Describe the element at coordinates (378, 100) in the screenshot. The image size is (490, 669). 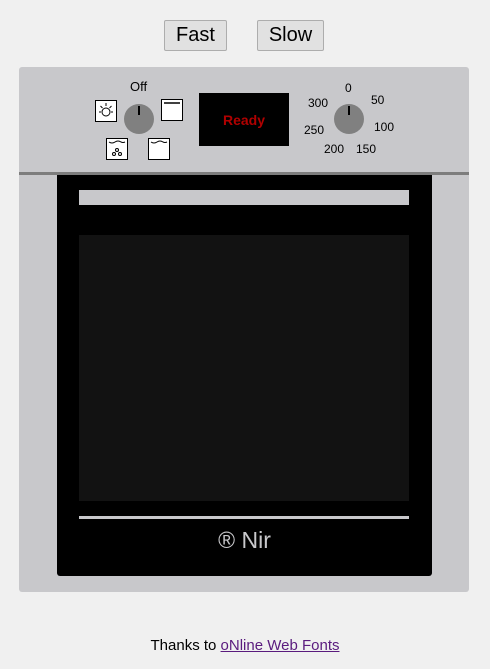
I see `temp-mark-50: 50` at that location.